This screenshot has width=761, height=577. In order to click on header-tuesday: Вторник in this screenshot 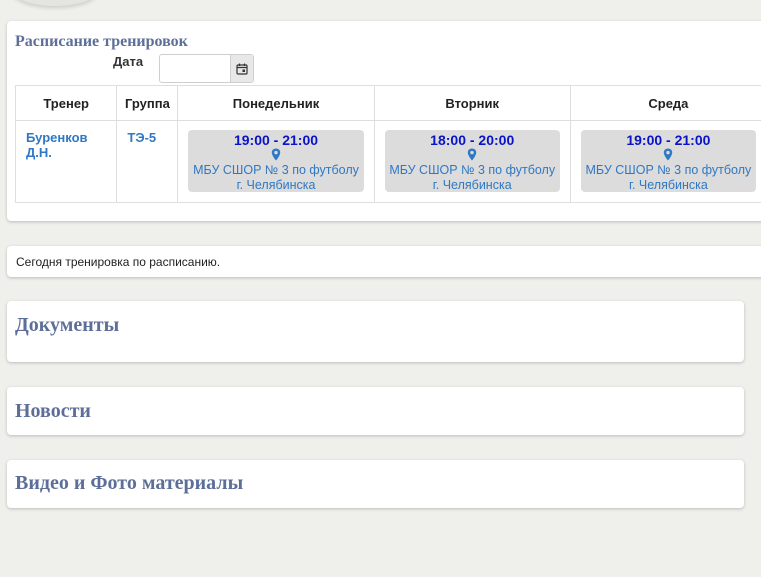, I will do `click(472, 103)`.